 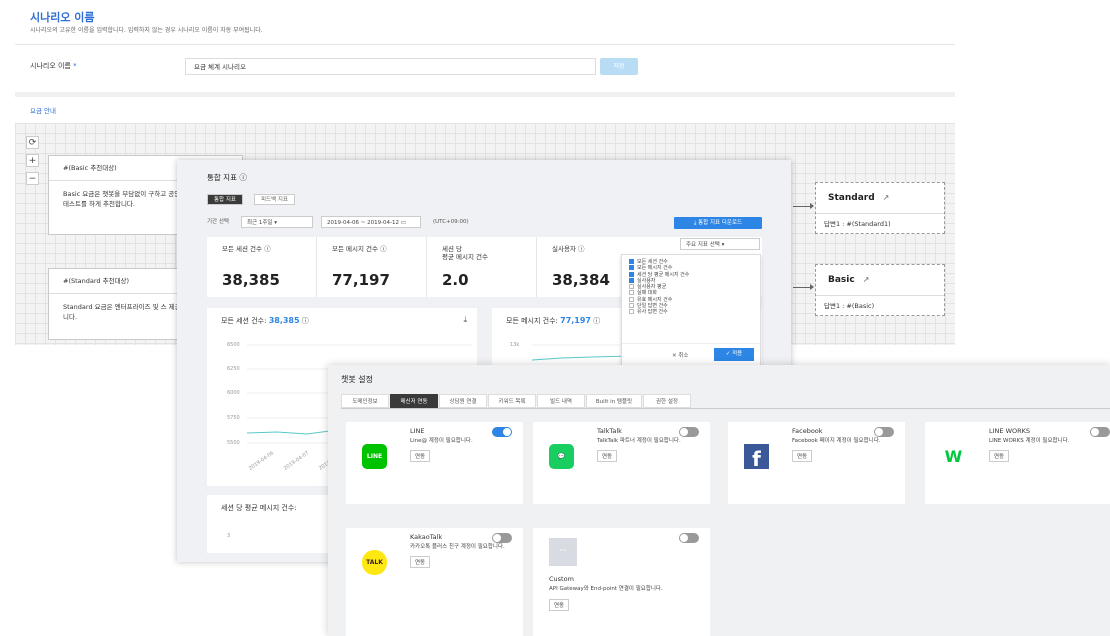 What do you see at coordinates (374, 456) in the screenshot?
I see `line-icon: LINE` at bounding box center [374, 456].